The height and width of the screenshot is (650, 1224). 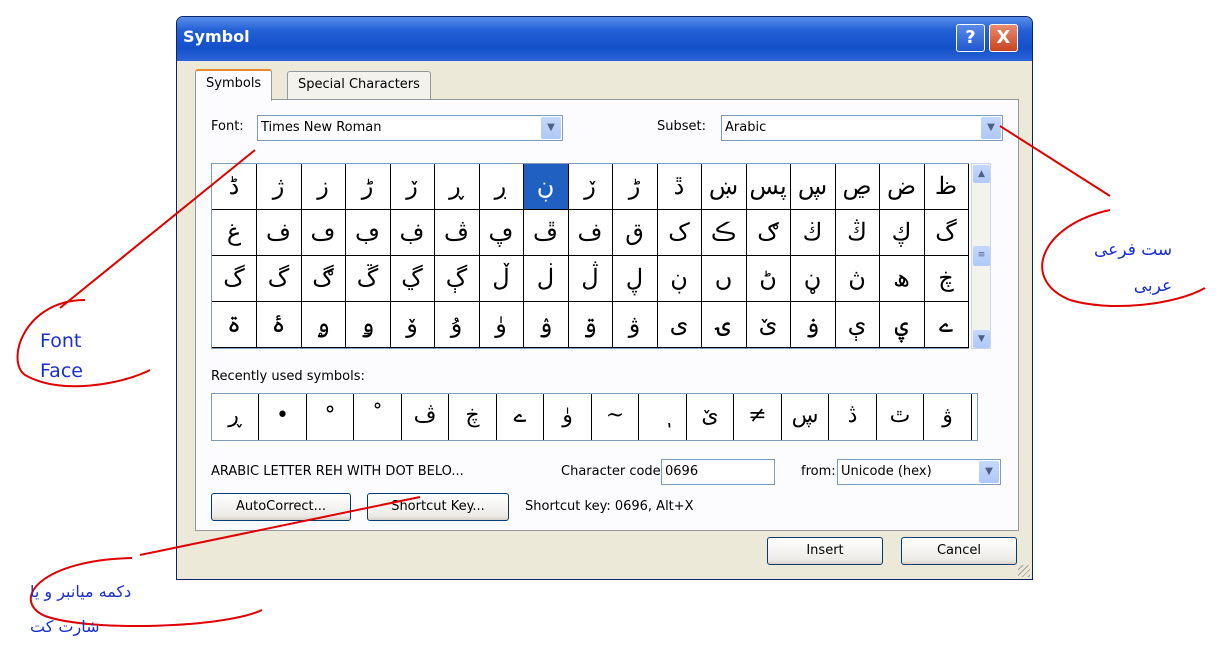 What do you see at coordinates (234, 85) in the screenshot?
I see `tab-symbols: Symbols` at bounding box center [234, 85].